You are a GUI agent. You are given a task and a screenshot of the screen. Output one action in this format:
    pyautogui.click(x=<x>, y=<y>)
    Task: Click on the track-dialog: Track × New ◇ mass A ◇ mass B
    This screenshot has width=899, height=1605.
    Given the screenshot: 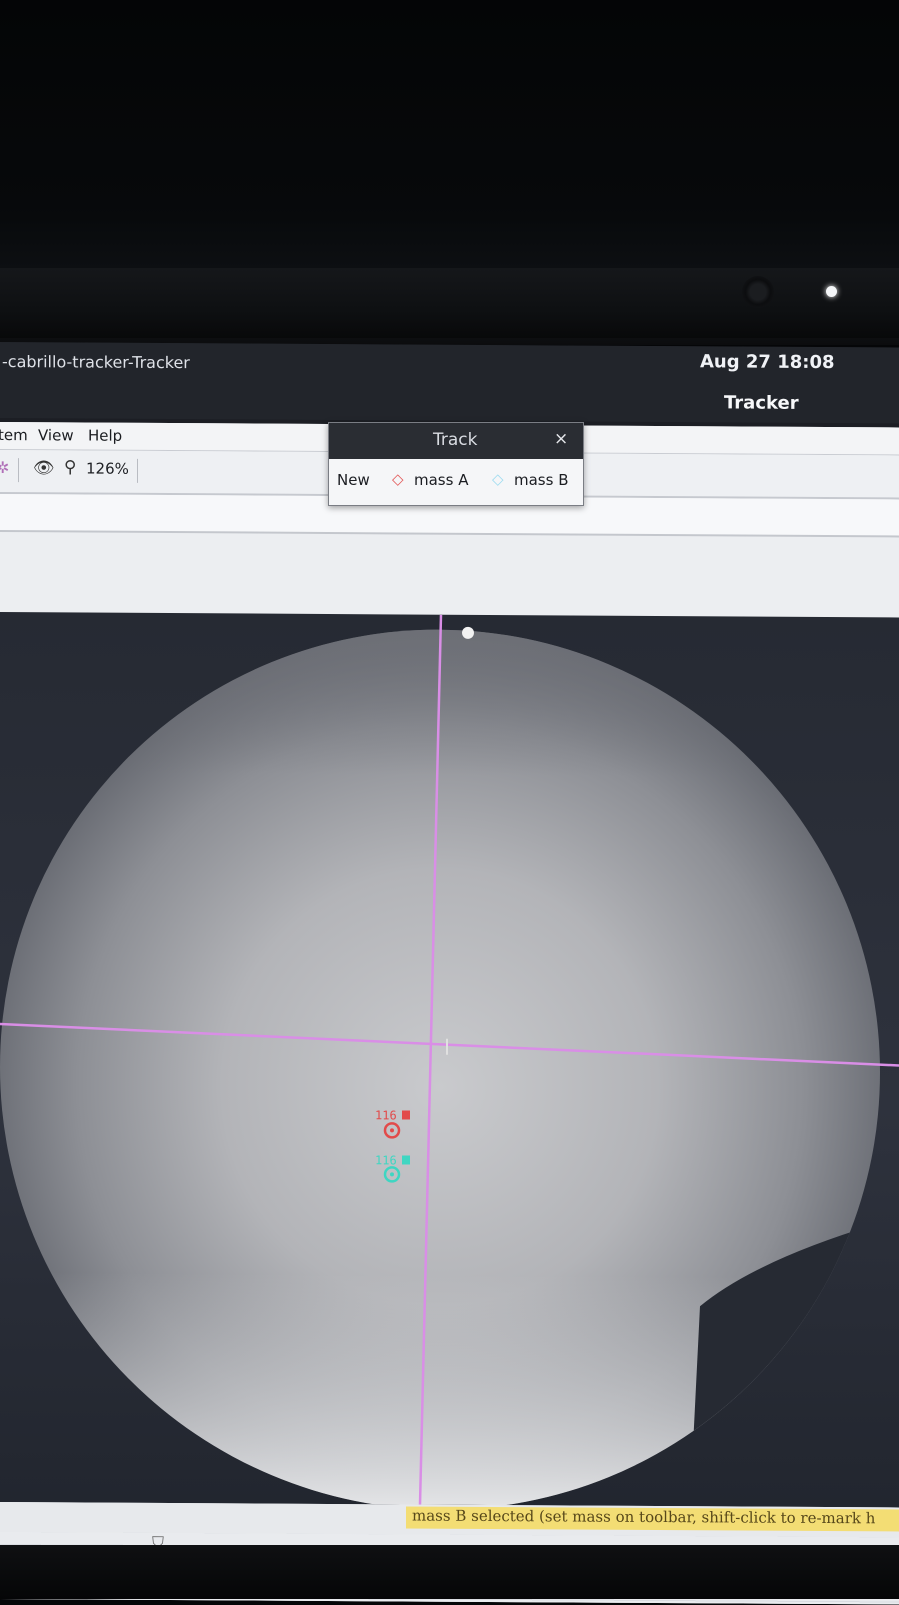 What is the action you would take?
    pyautogui.click(x=456, y=464)
    